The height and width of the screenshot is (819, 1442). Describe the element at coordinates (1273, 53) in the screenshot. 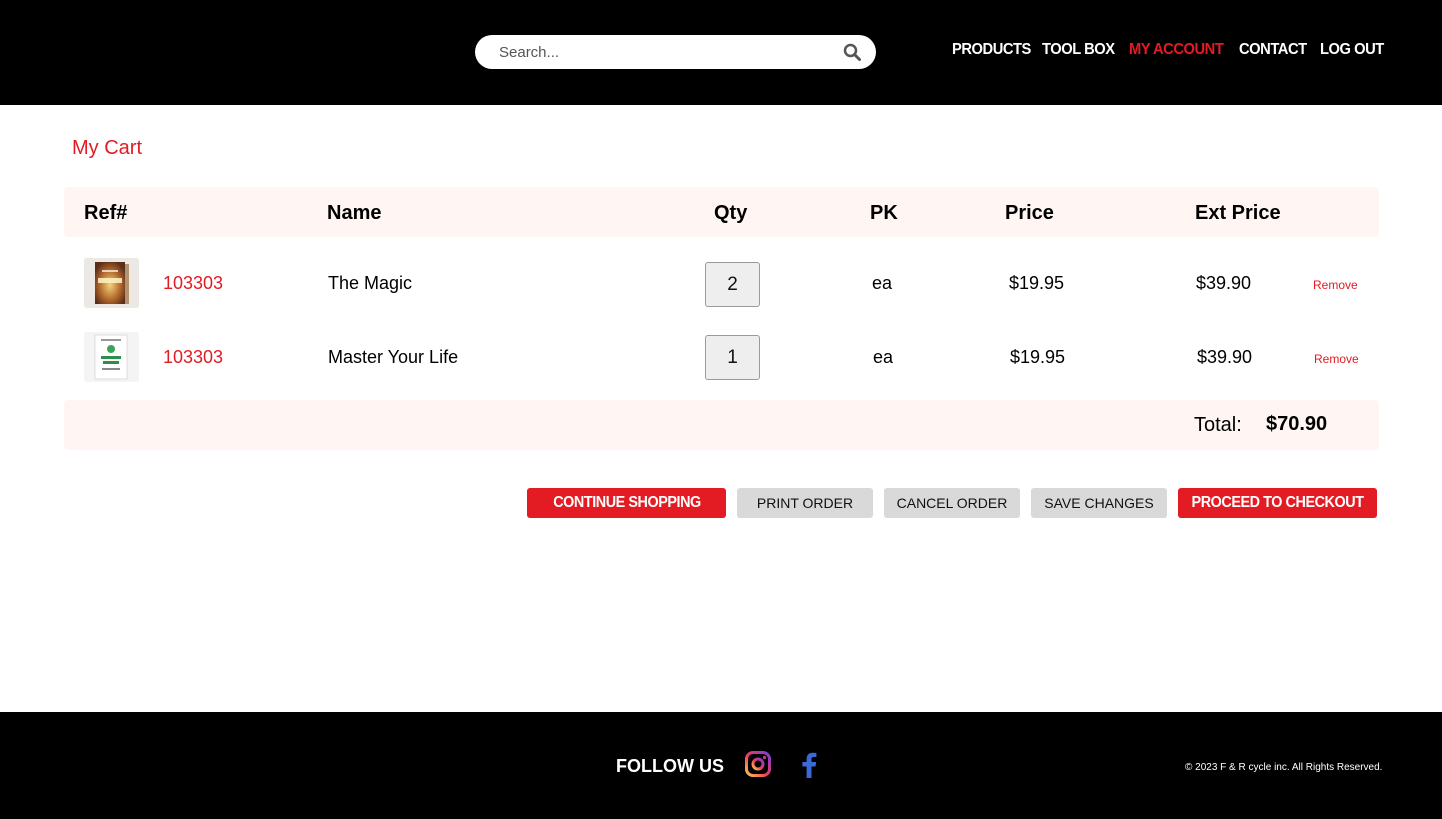

I see `nav-contact: CONTACT` at that location.